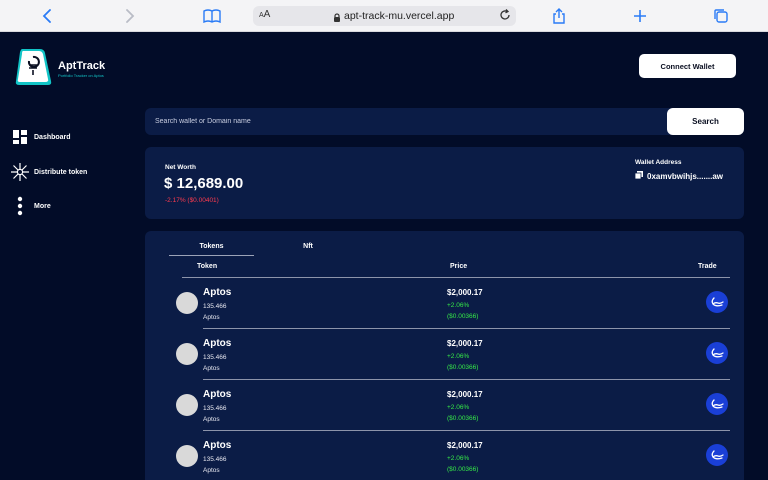  I want to click on net-worth-label: Net Worth, so click(180, 167).